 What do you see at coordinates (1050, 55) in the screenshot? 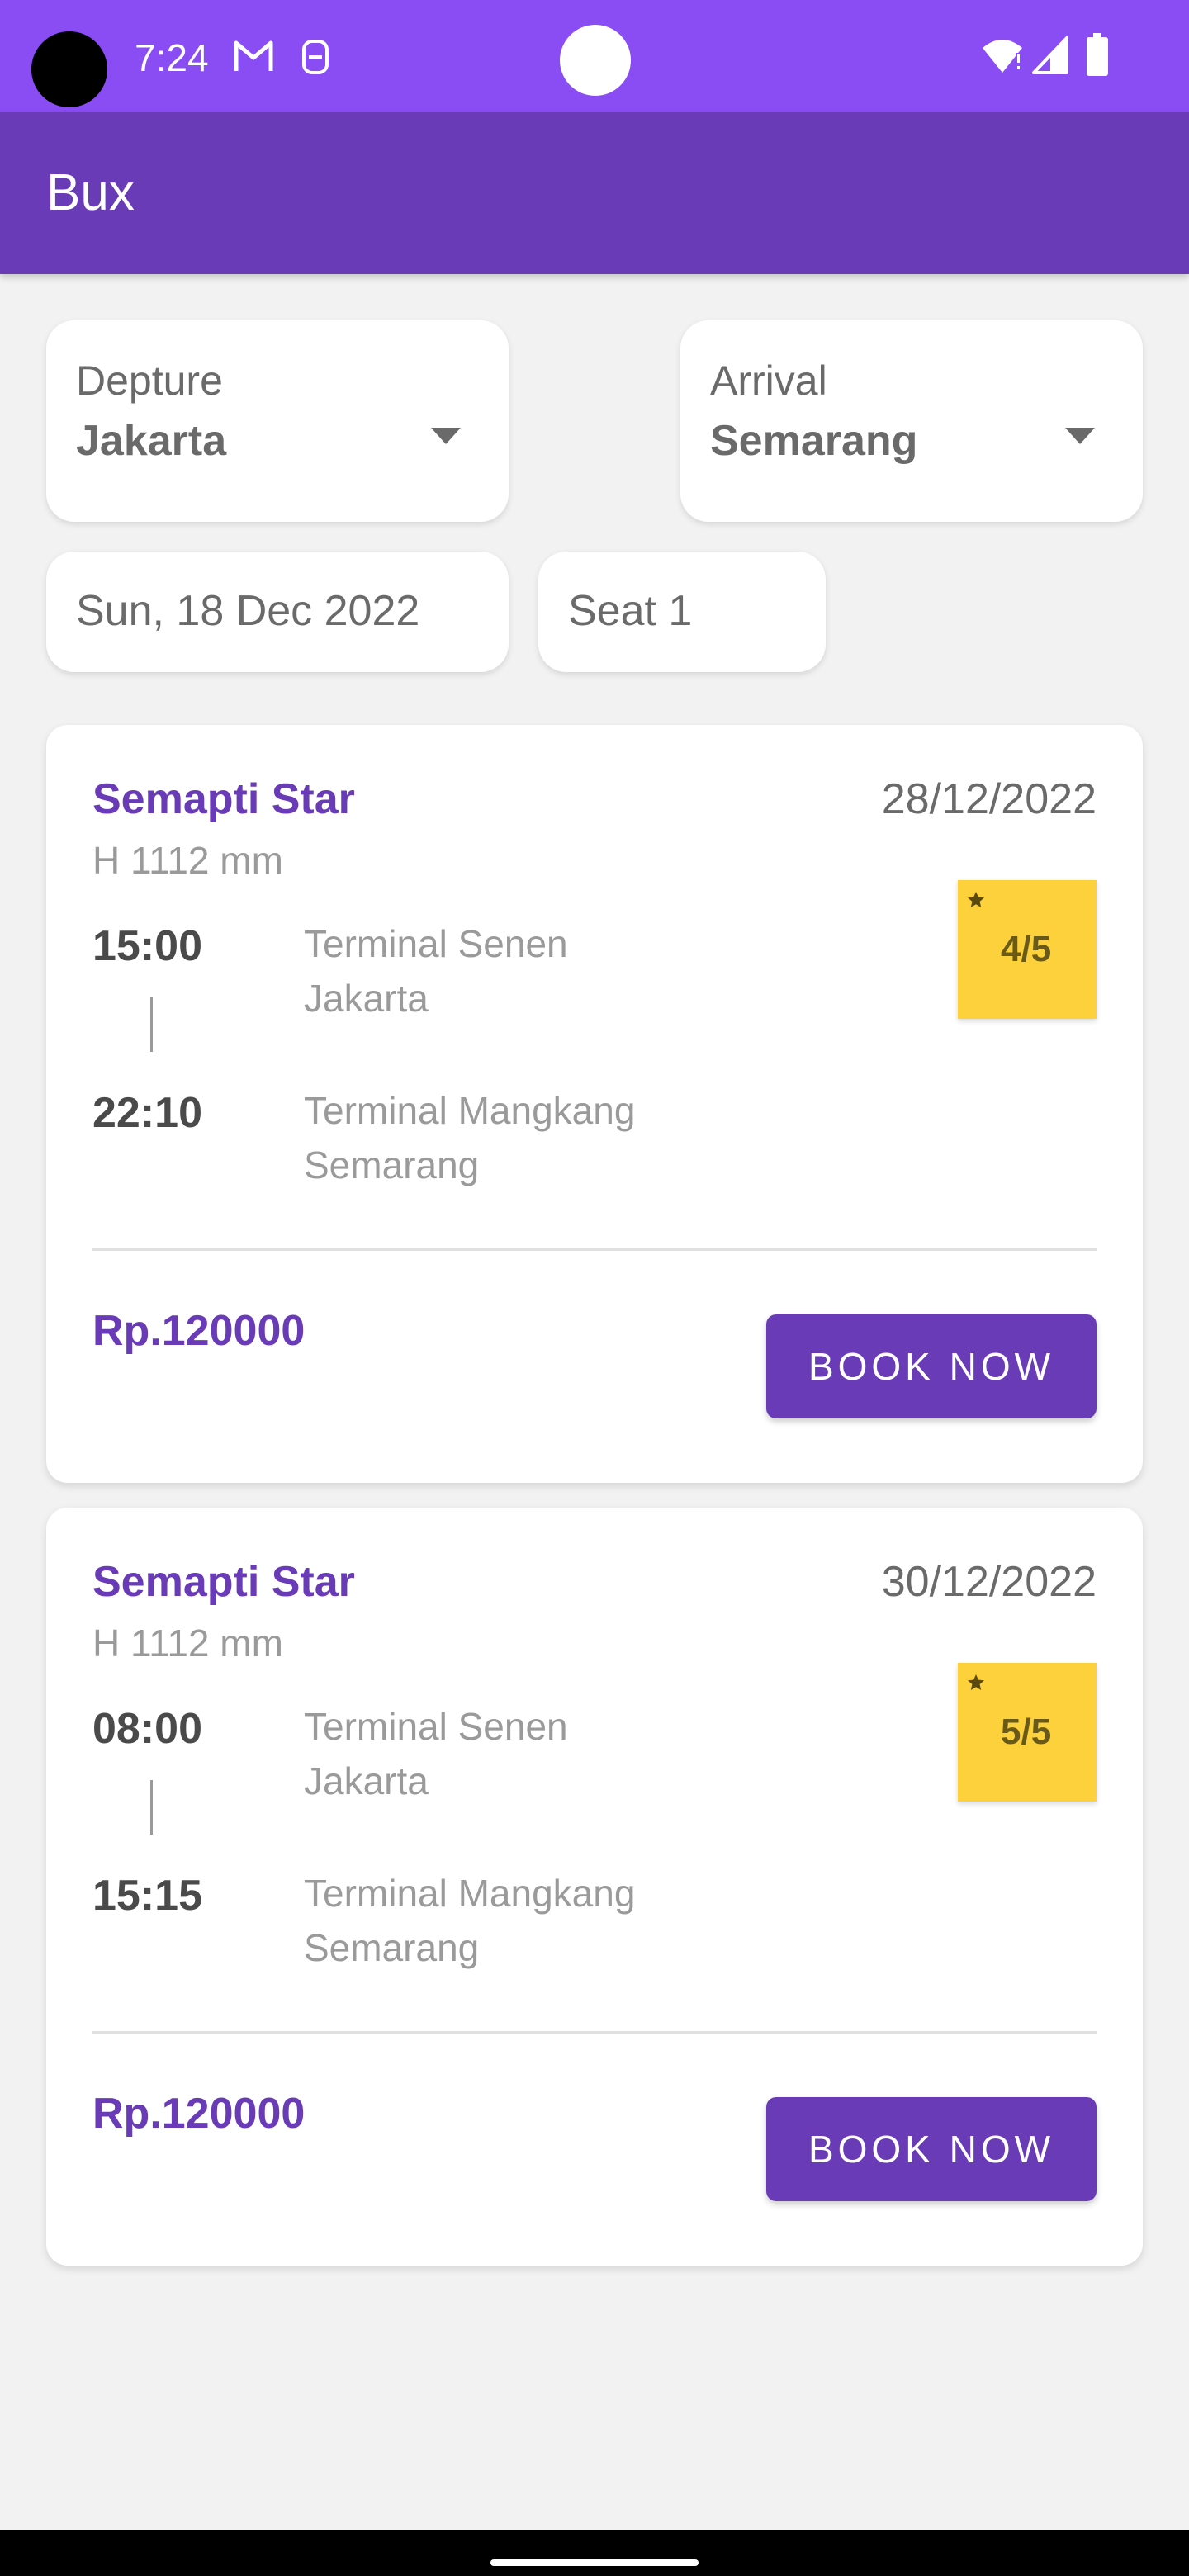
I see `signal-icon` at bounding box center [1050, 55].